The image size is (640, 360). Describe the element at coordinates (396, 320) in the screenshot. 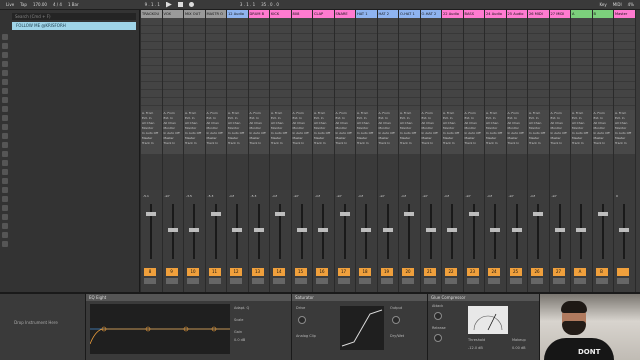

I see `output-knob` at that location.